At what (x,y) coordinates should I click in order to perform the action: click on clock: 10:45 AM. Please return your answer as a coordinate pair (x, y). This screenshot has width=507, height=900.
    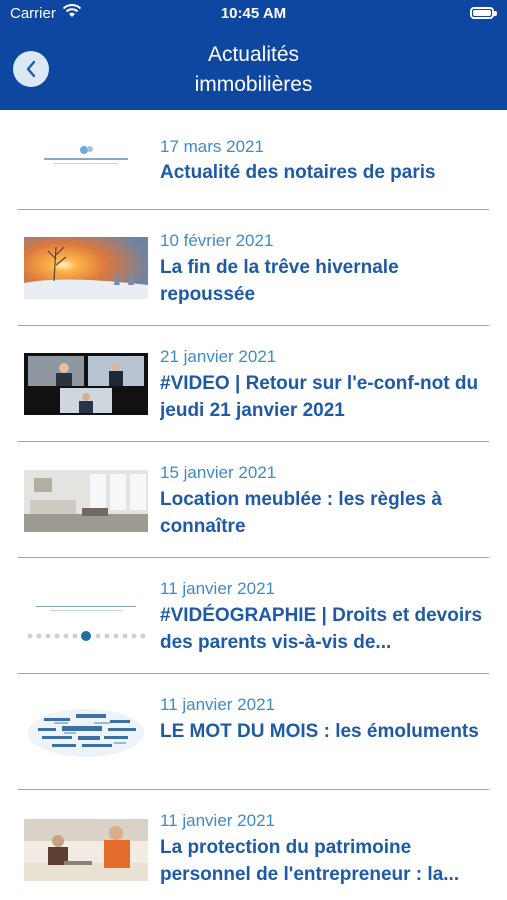
    Looking at the image, I should click on (253, 13).